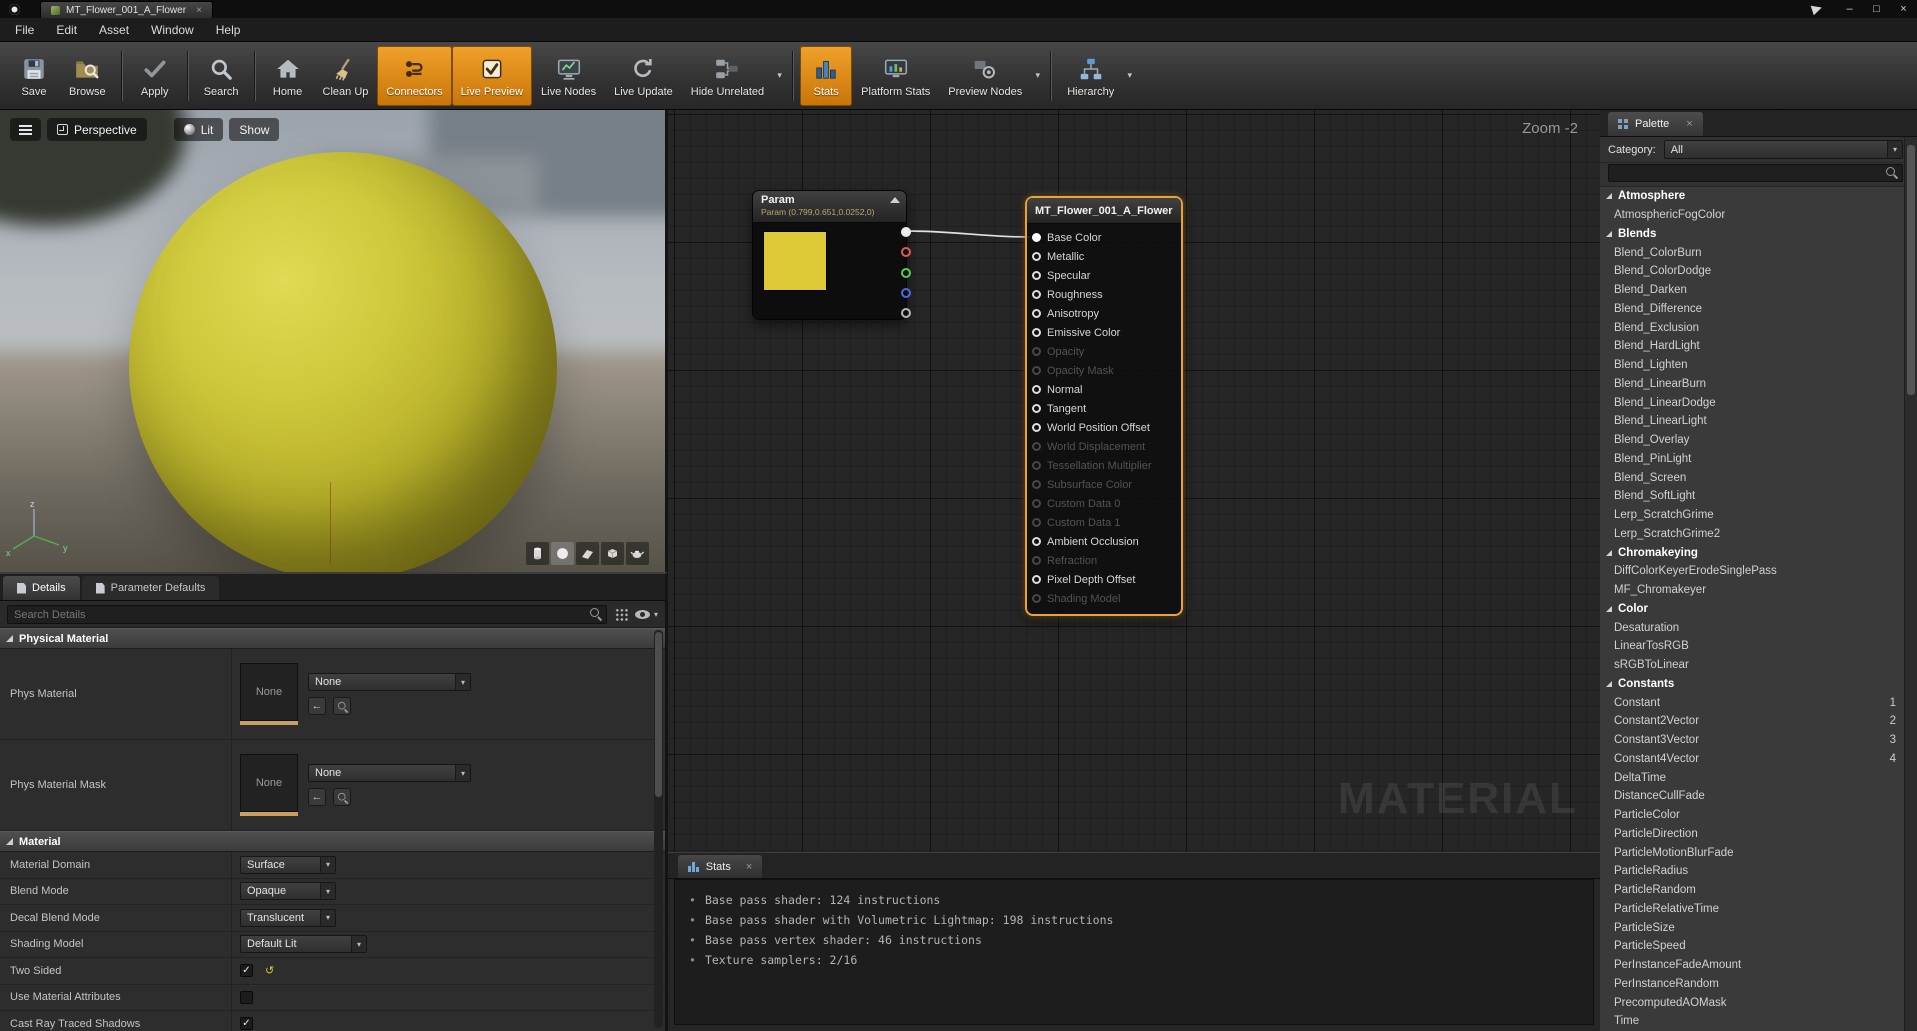 The image size is (1917, 1031). Describe the element at coordinates (1752, 1021) in the screenshot. I see `palette-item-time: Time` at that location.